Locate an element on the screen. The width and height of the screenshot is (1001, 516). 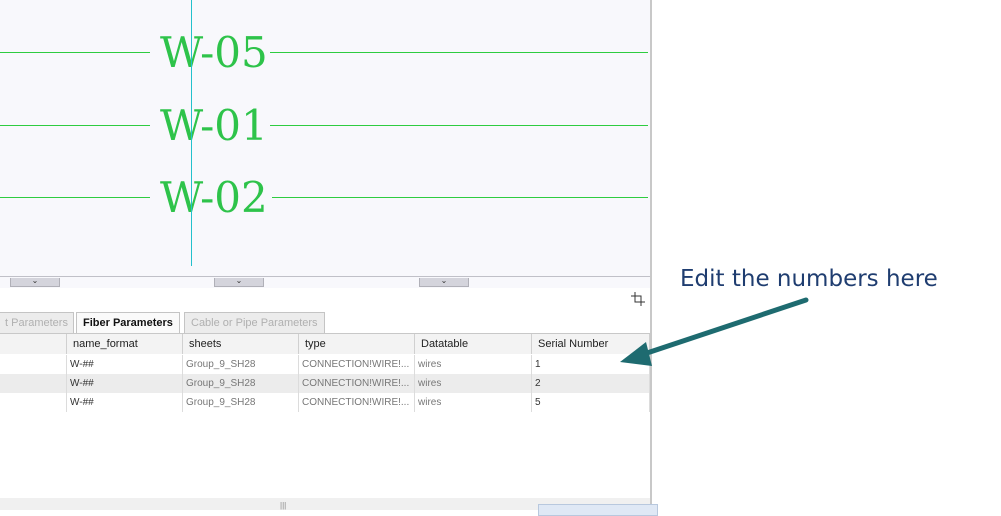
column-header is located at coordinates (33, 344).